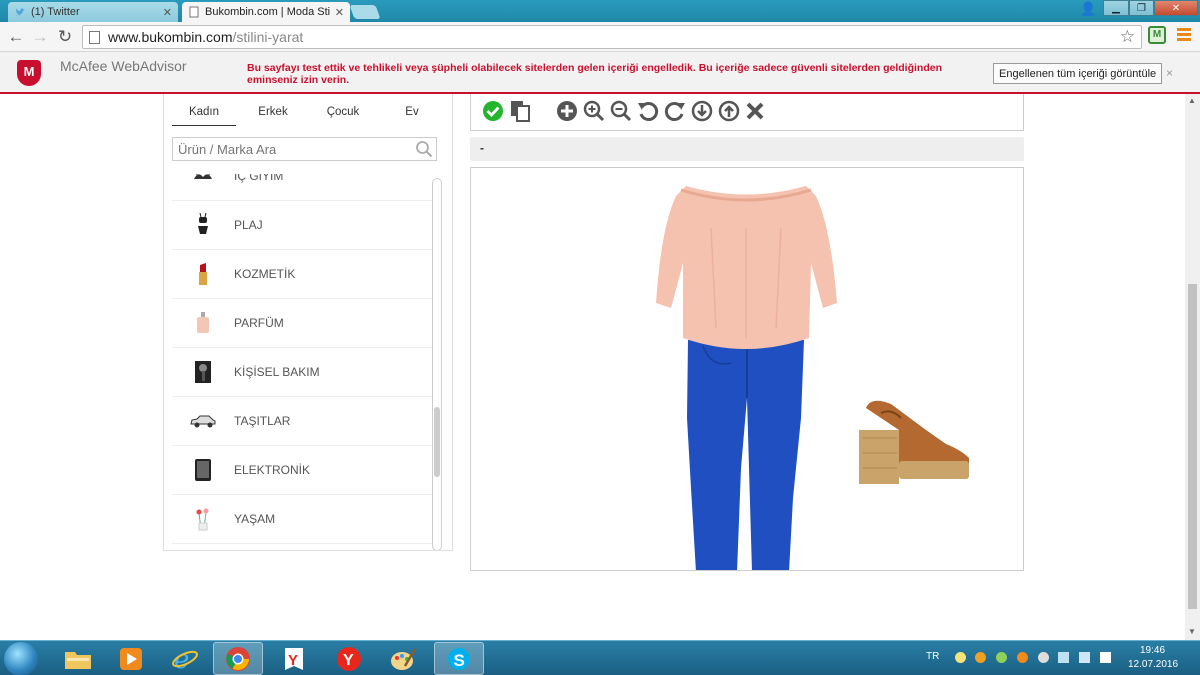 The image size is (1200, 675). What do you see at coordinates (203, 519) in the screenshot?
I see `flowers-icon` at bounding box center [203, 519].